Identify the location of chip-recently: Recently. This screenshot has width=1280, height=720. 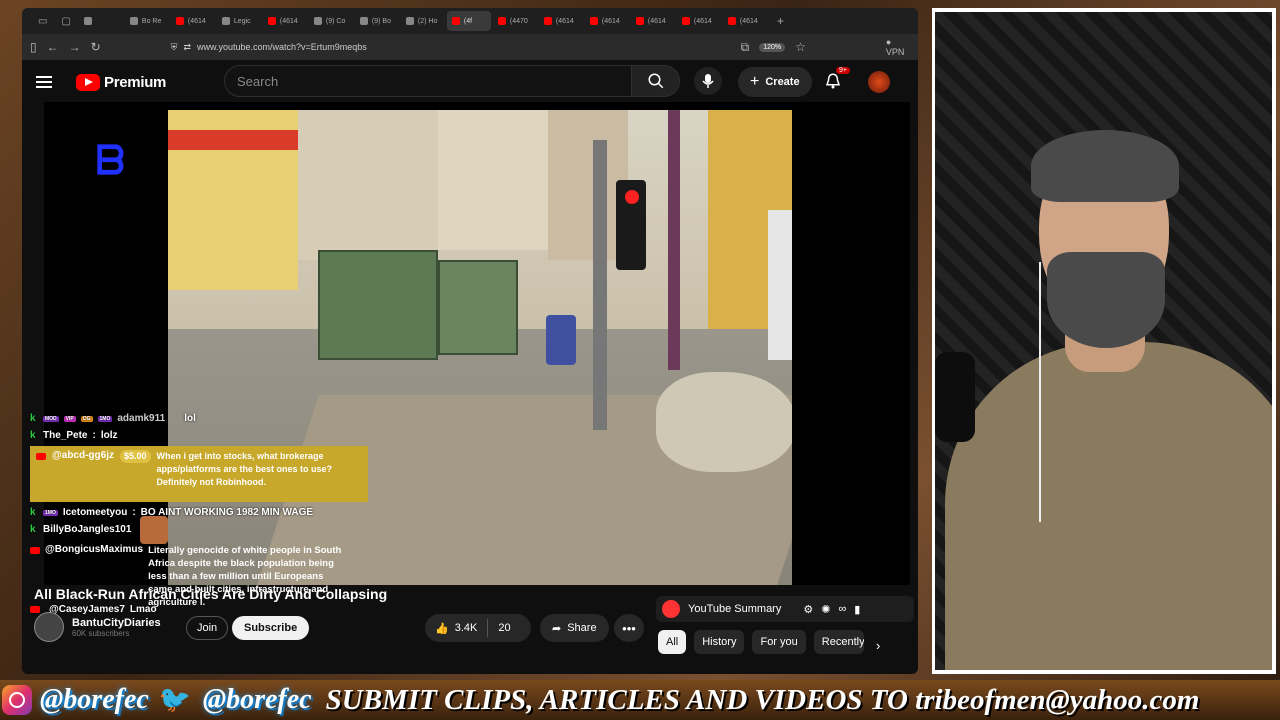
(838, 642).